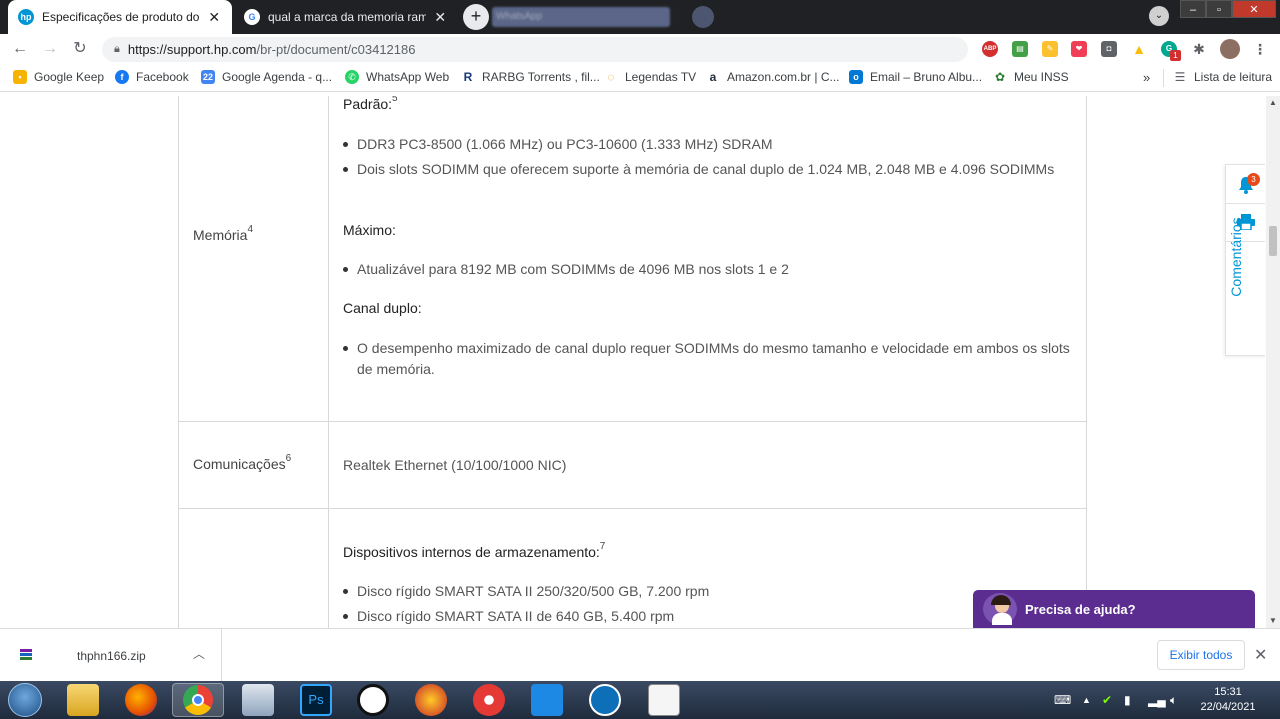  What do you see at coordinates (703, 17) in the screenshot?
I see `blurred-icon` at bounding box center [703, 17].